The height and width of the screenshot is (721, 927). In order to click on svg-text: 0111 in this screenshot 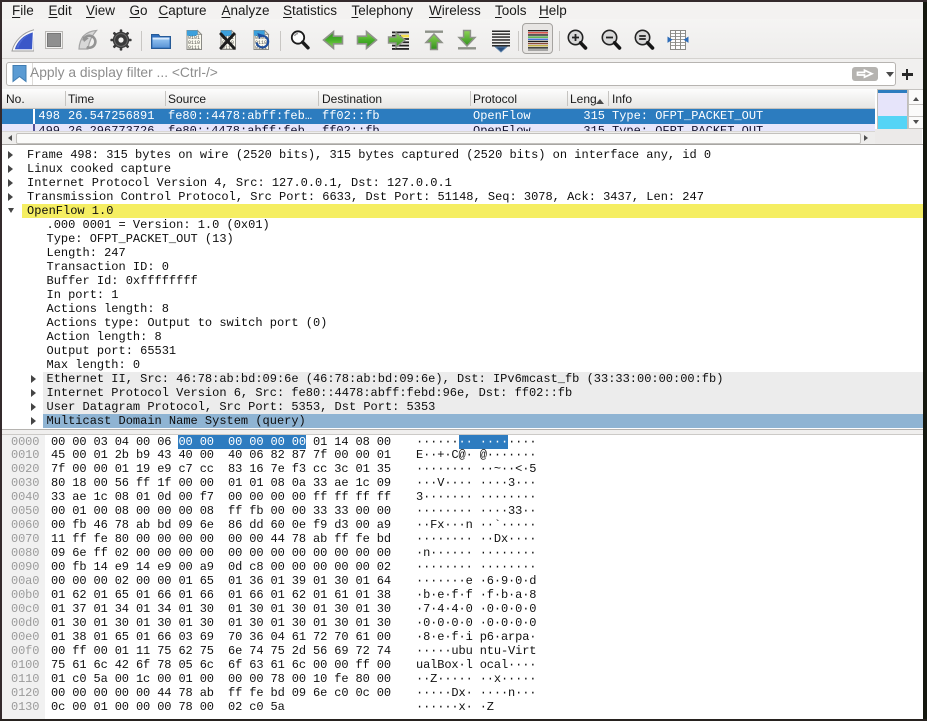, I will do `click(194, 48)`.